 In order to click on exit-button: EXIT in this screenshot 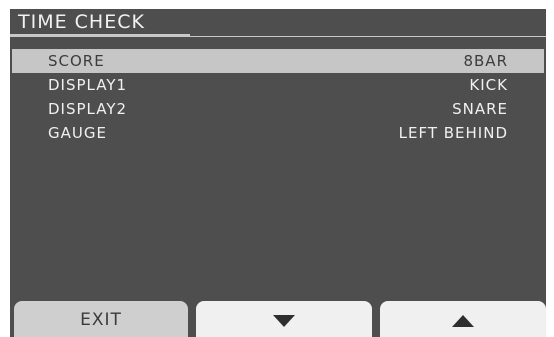, I will do `click(101, 319)`.